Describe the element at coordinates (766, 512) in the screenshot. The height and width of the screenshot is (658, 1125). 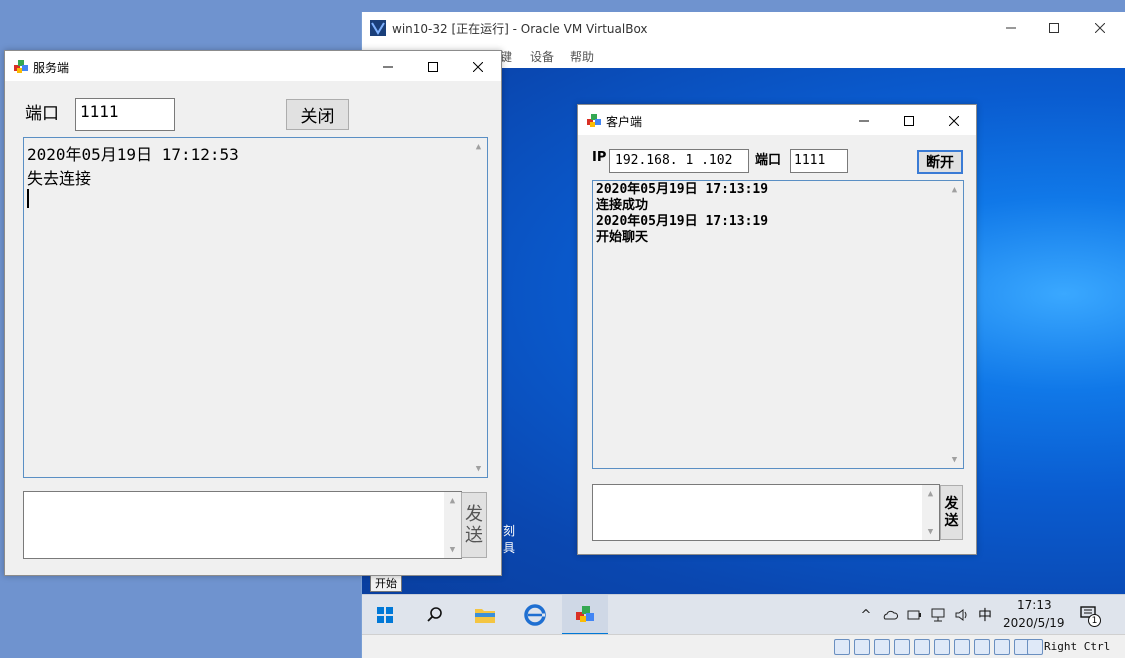
I see `client-message-input: ▲ ▼` at that location.